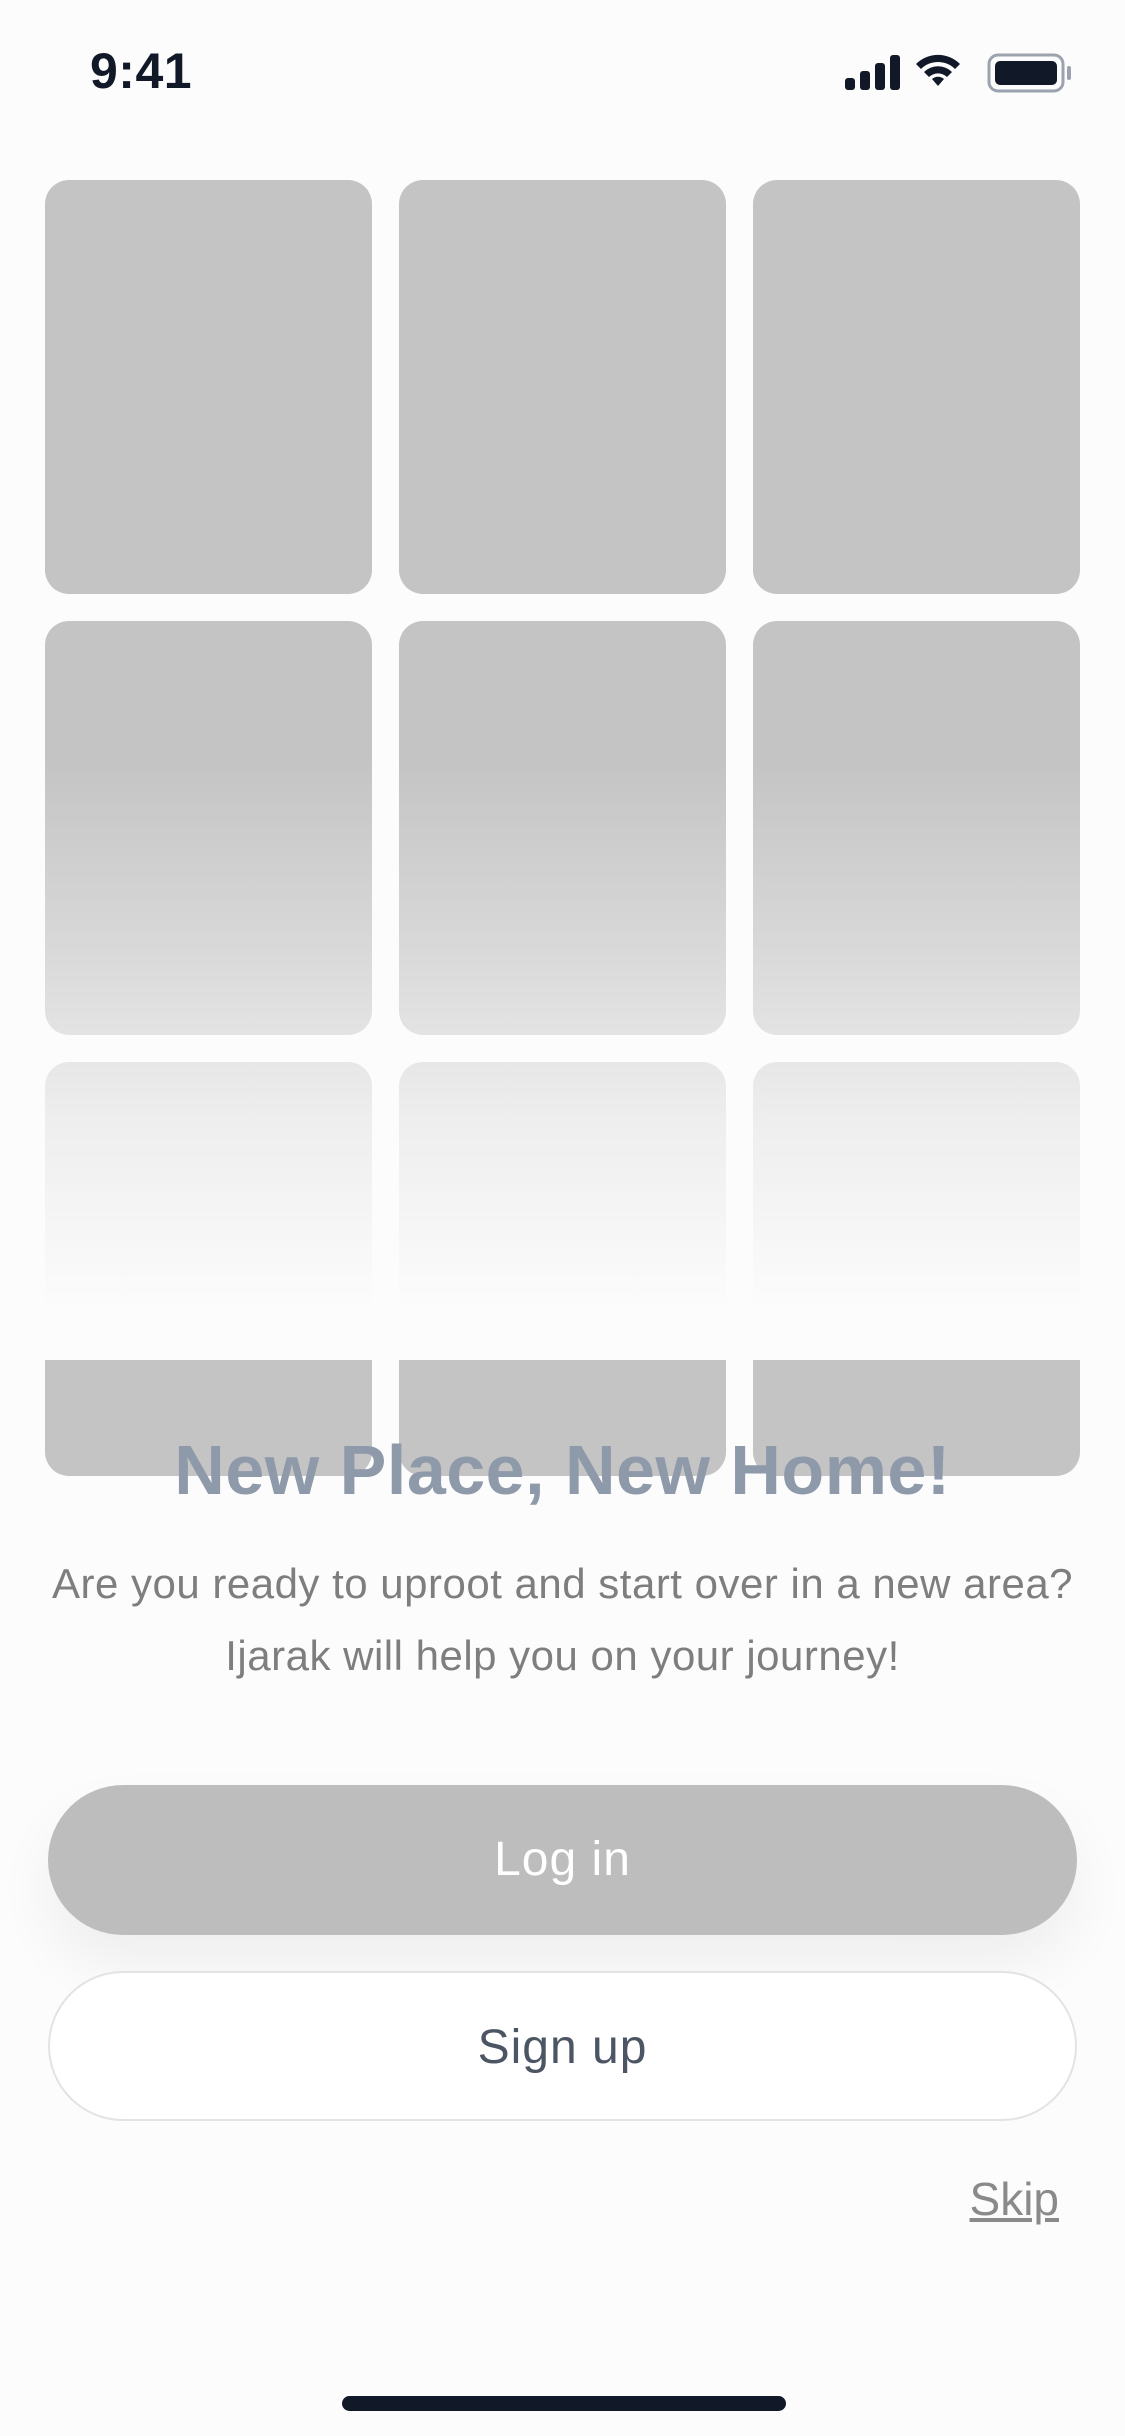 The image size is (1125, 2436). Describe the element at coordinates (562, 70) in the screenshot. I see `status-bar: 9:41` at that location.